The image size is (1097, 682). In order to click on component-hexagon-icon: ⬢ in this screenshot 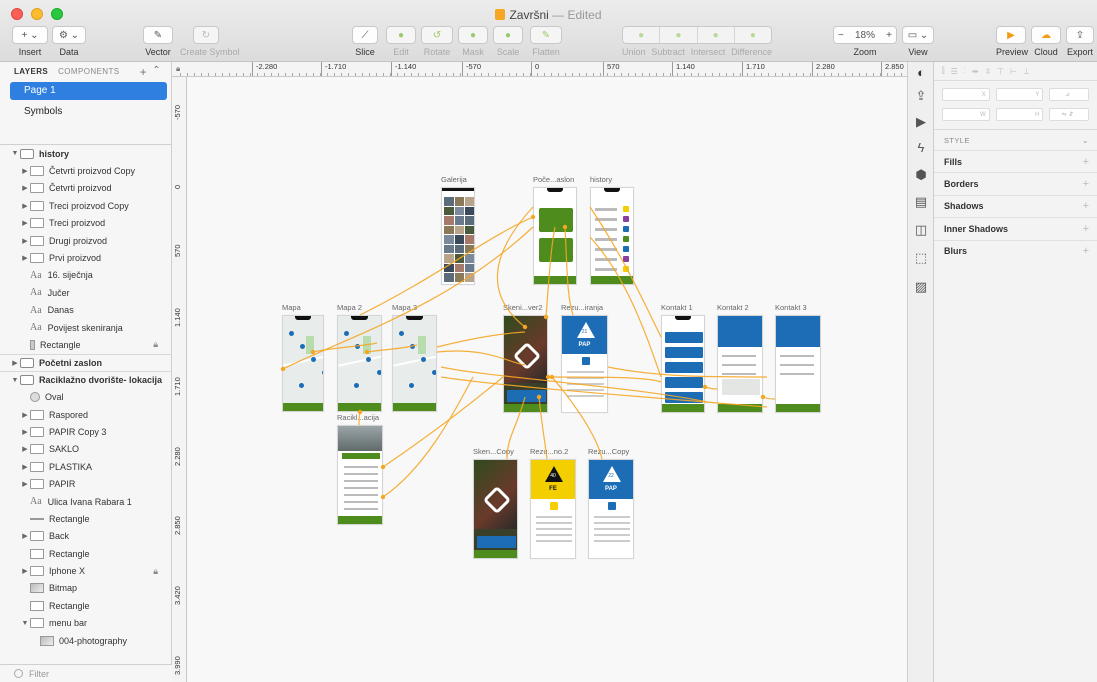, I will do `click(921, 175)`.